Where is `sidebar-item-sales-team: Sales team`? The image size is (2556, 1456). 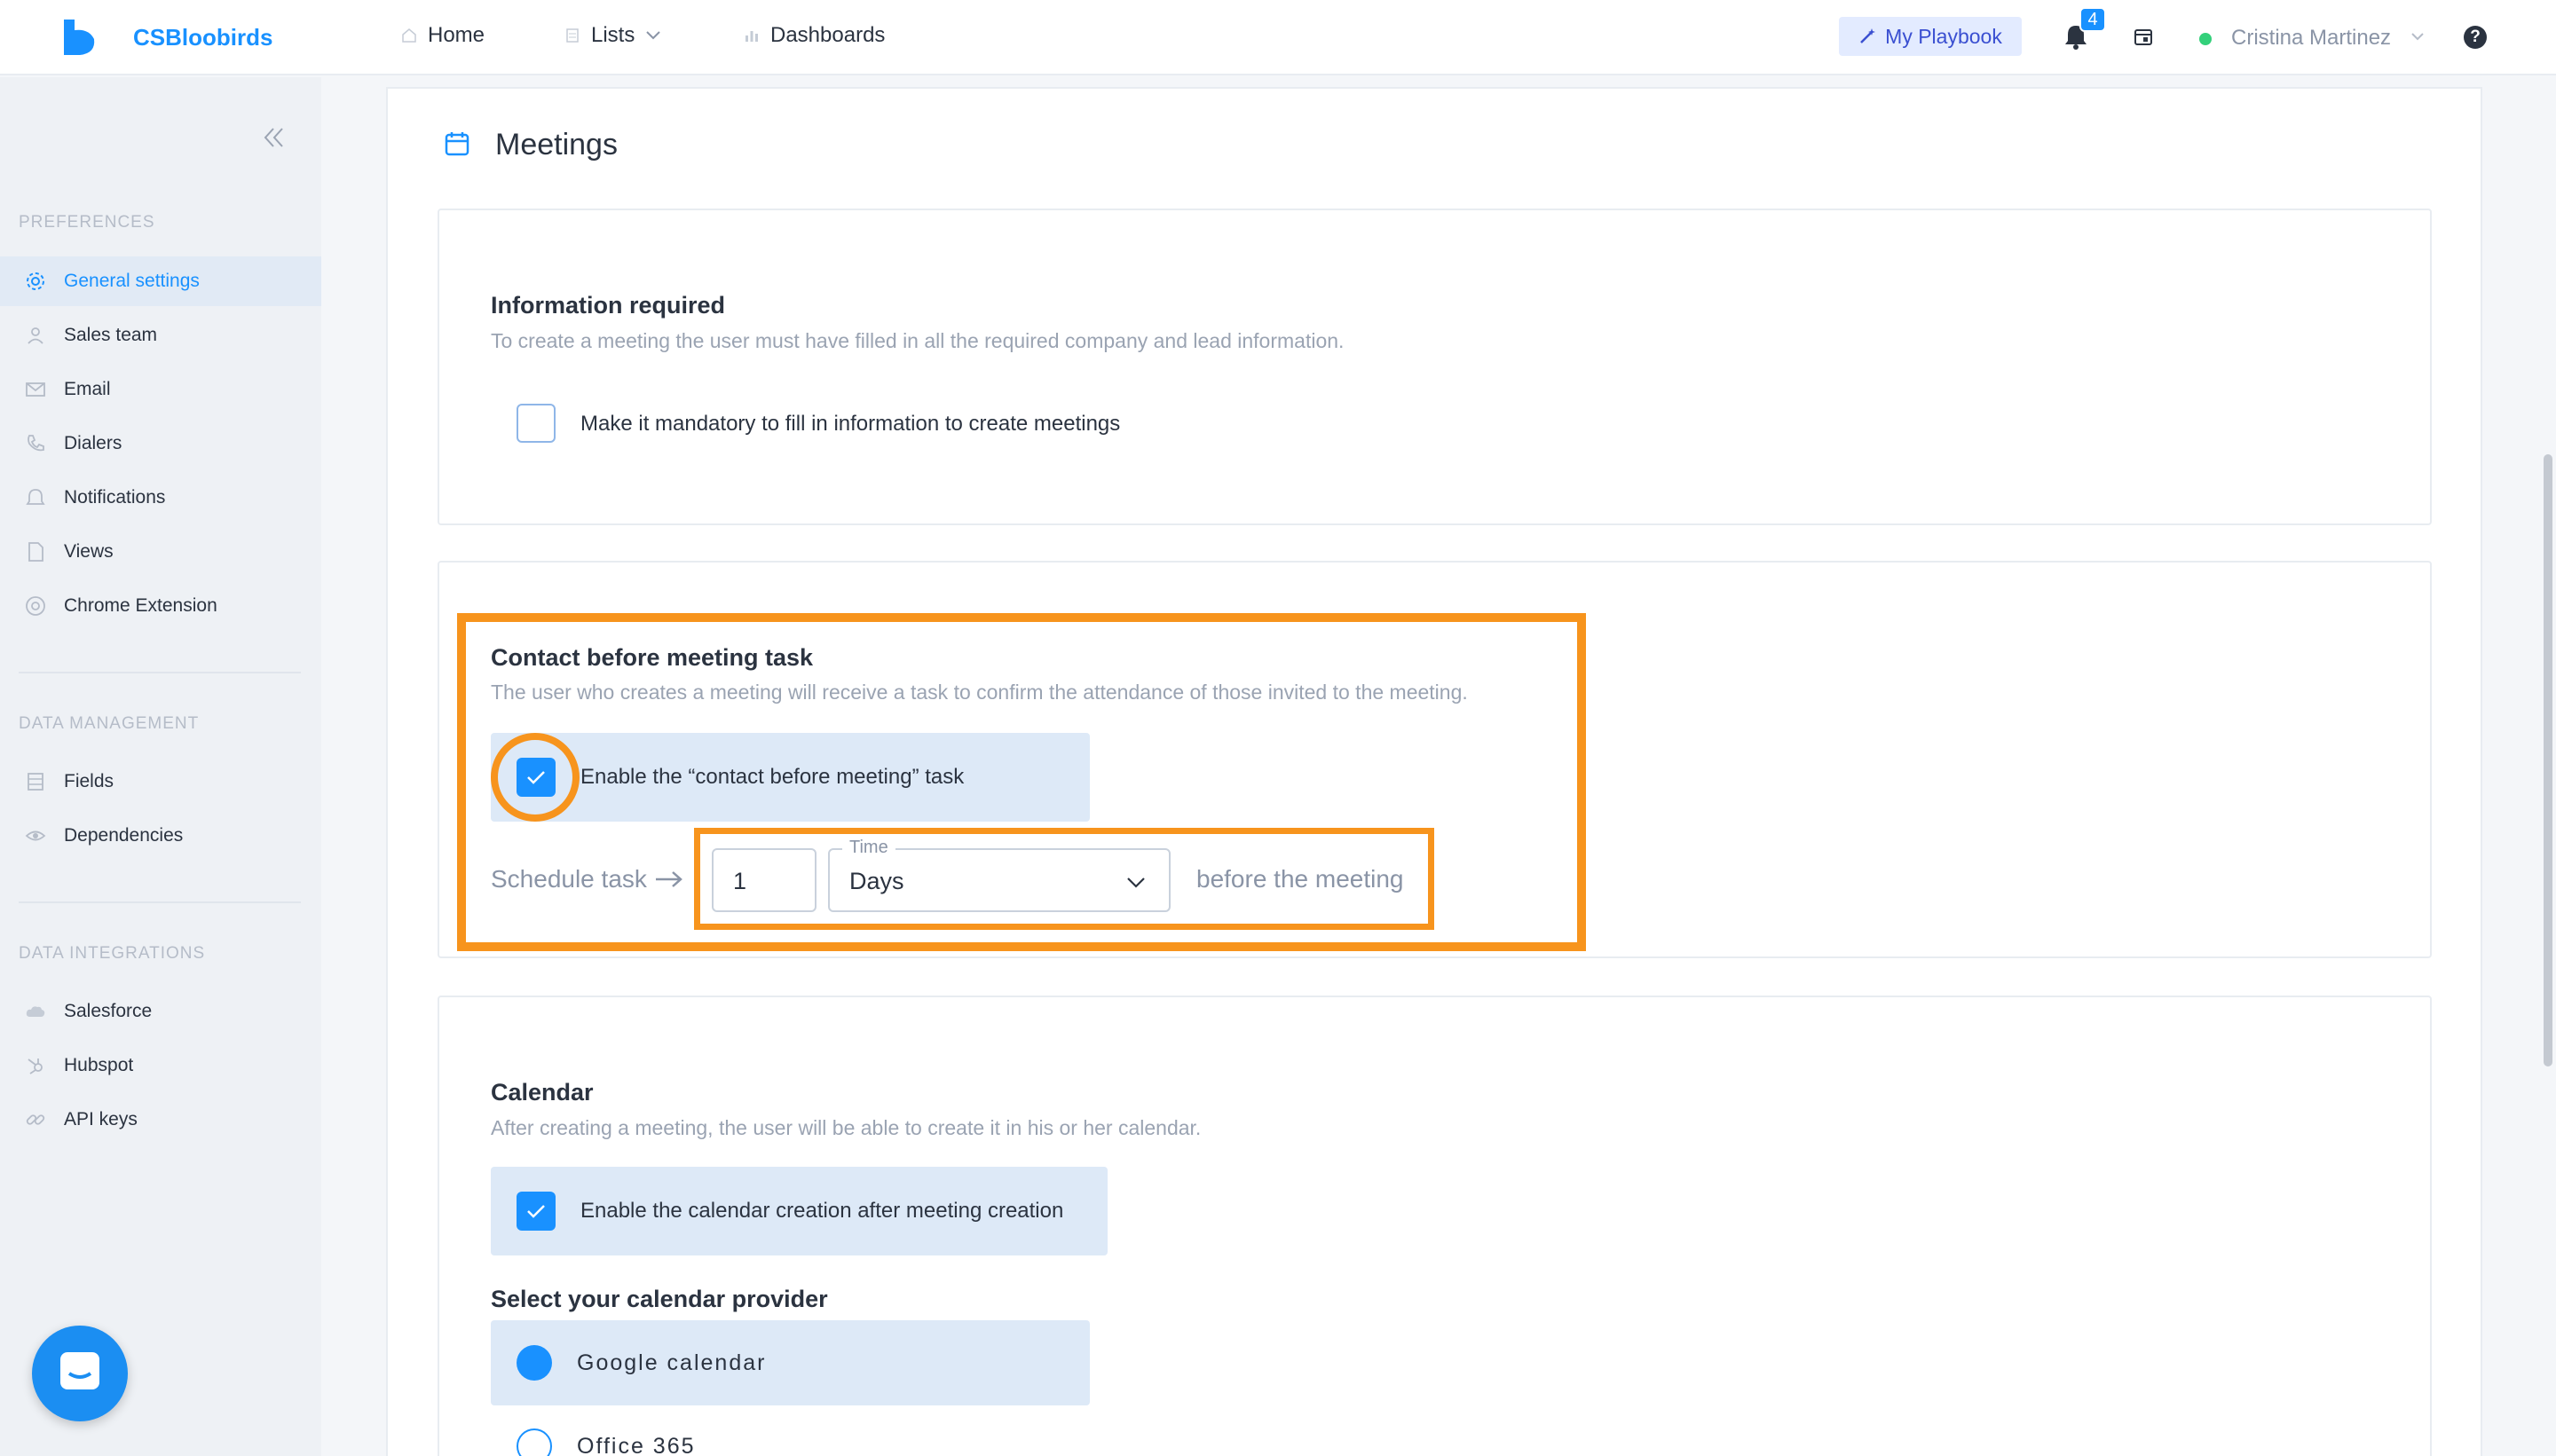 sidebar-item-sales-team: Sales team is located at coordinates (160, 335).